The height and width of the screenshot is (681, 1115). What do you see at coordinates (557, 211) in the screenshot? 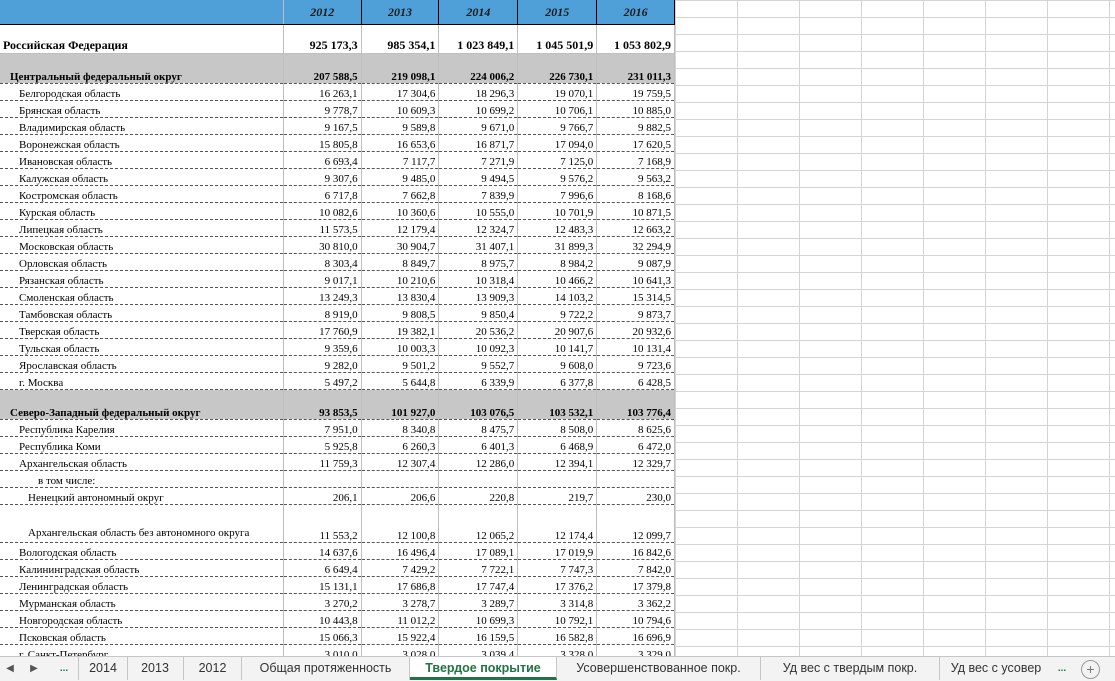
I see `value-cell: 10 701,9` at bounding box center [557, 211].